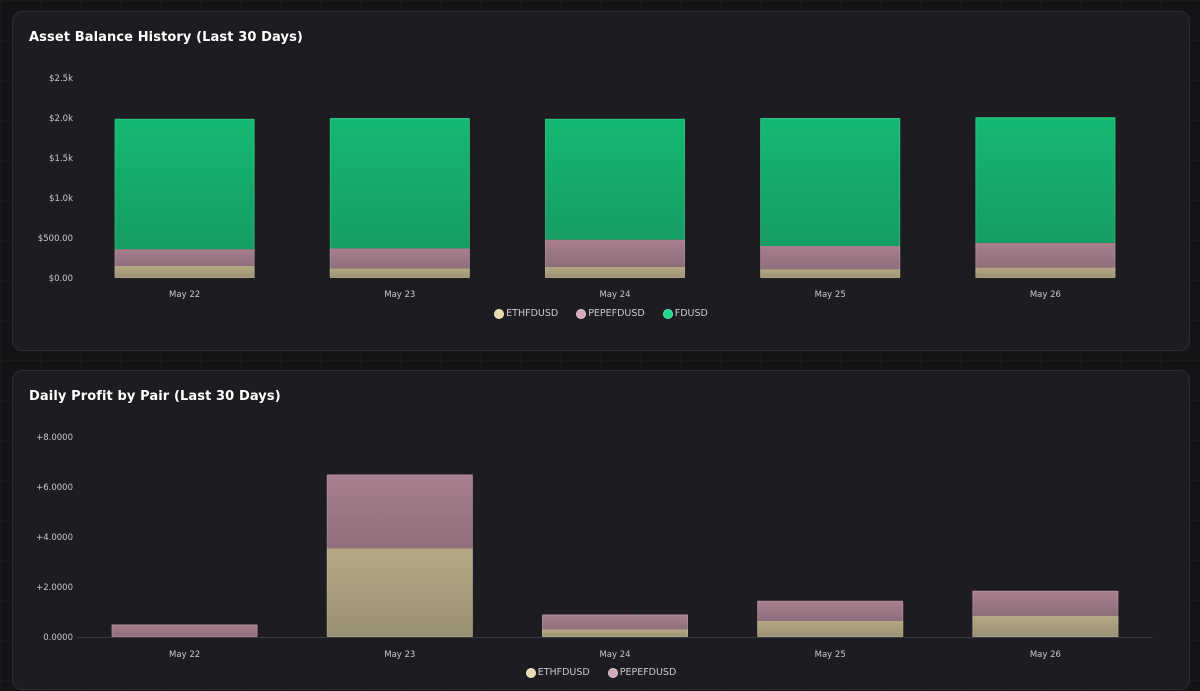 This screenshot has height=691, width=1200. Describe the element at coordinates (61, 159) in the screenshot. I see `y-tick-label: $1.5k` at that location.